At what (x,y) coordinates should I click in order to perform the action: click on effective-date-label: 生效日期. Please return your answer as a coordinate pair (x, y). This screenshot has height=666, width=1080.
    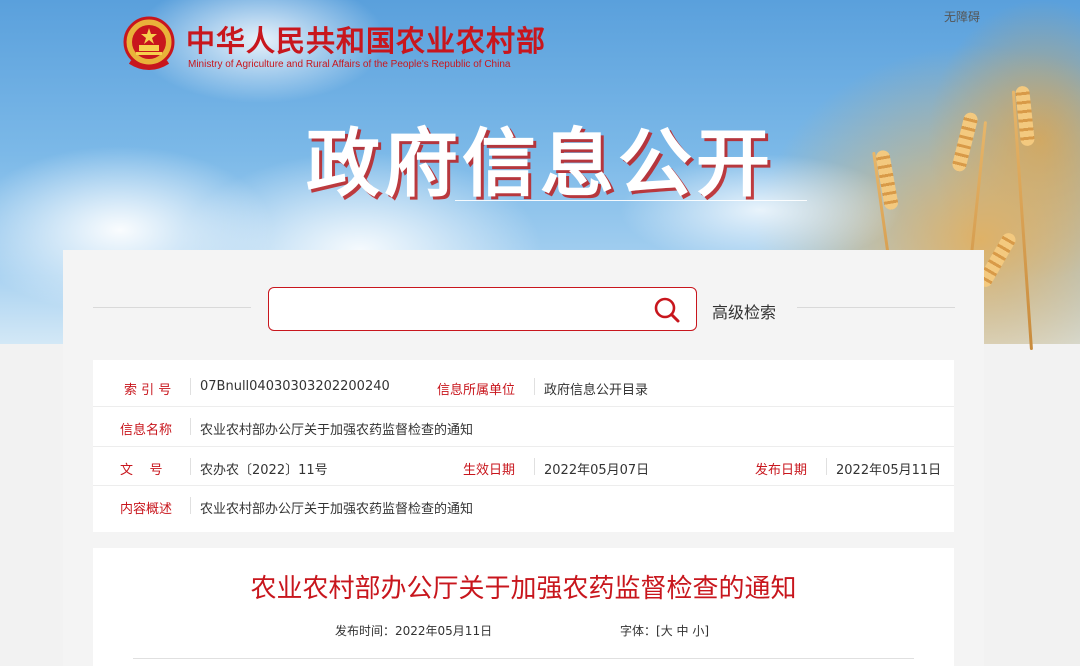
    Looking at the image, I should click on (489, 470).